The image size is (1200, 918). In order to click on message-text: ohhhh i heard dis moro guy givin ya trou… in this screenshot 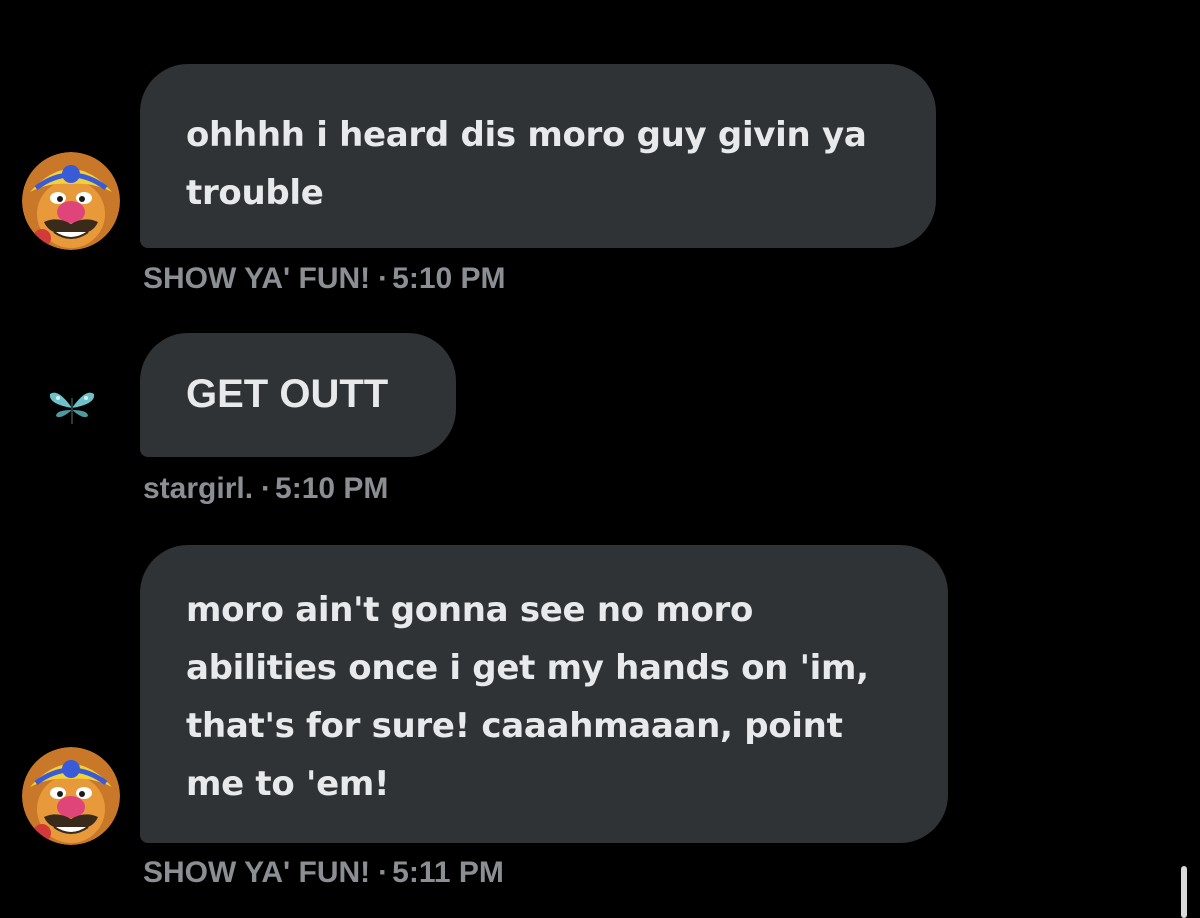, I will do `click(526, 164)`.